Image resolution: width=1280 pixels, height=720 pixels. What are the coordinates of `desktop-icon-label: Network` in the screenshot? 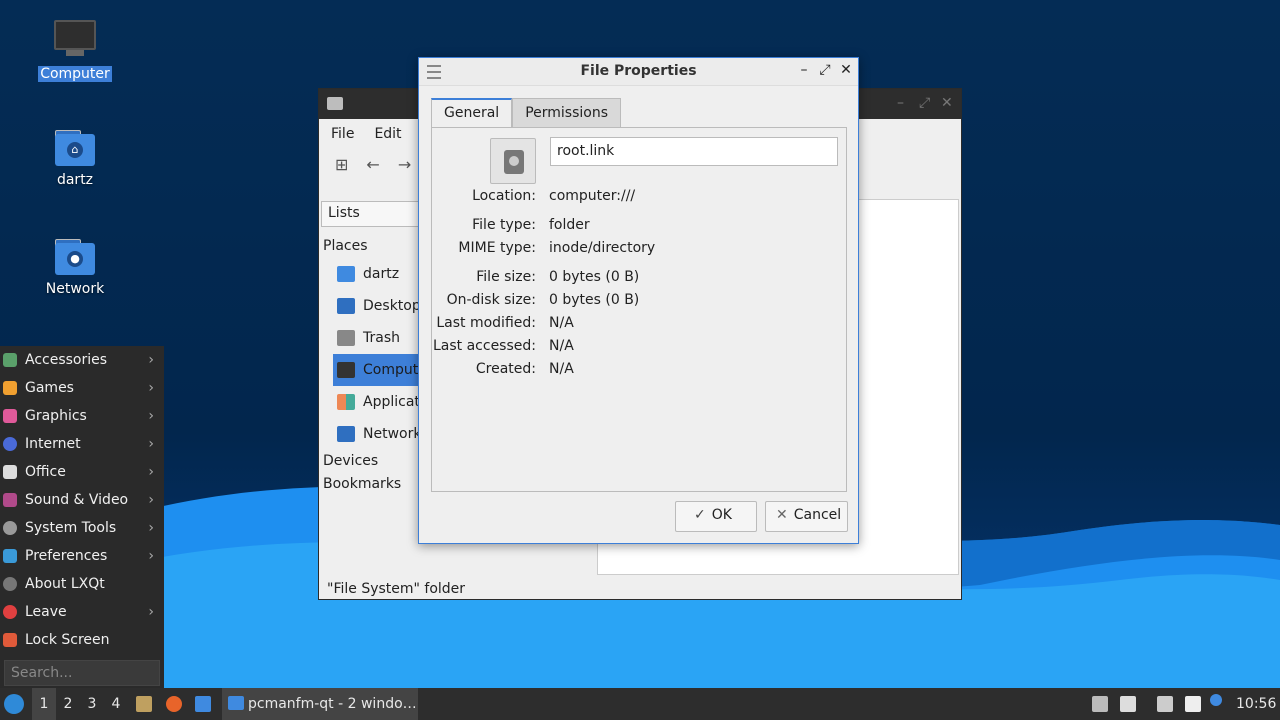 It's located at (75, 289).